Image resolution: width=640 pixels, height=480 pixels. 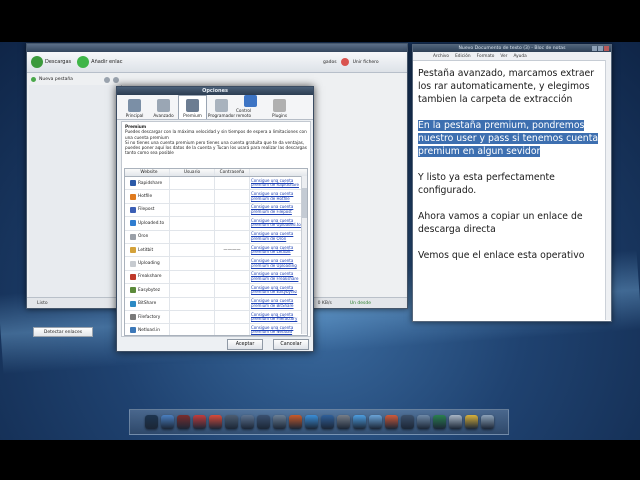 I want to click on detect-links-button: Detectar enlaces, so click(x=63, y=332).